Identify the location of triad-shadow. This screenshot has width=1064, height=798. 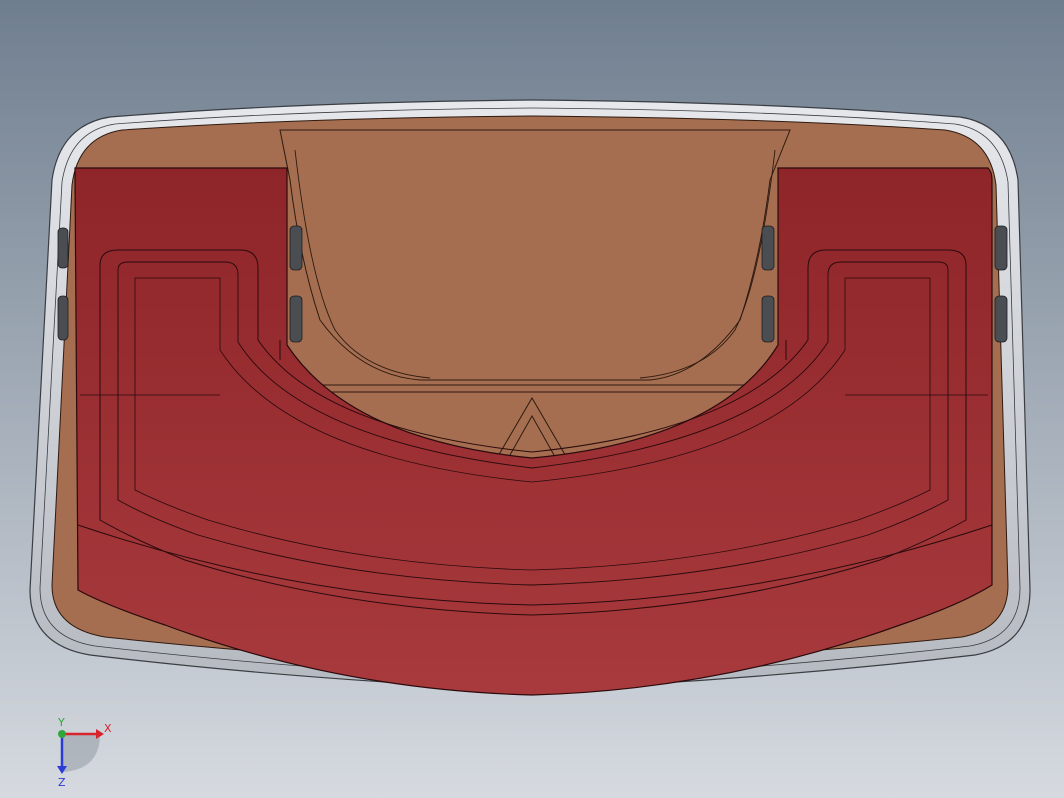
(81, 753).